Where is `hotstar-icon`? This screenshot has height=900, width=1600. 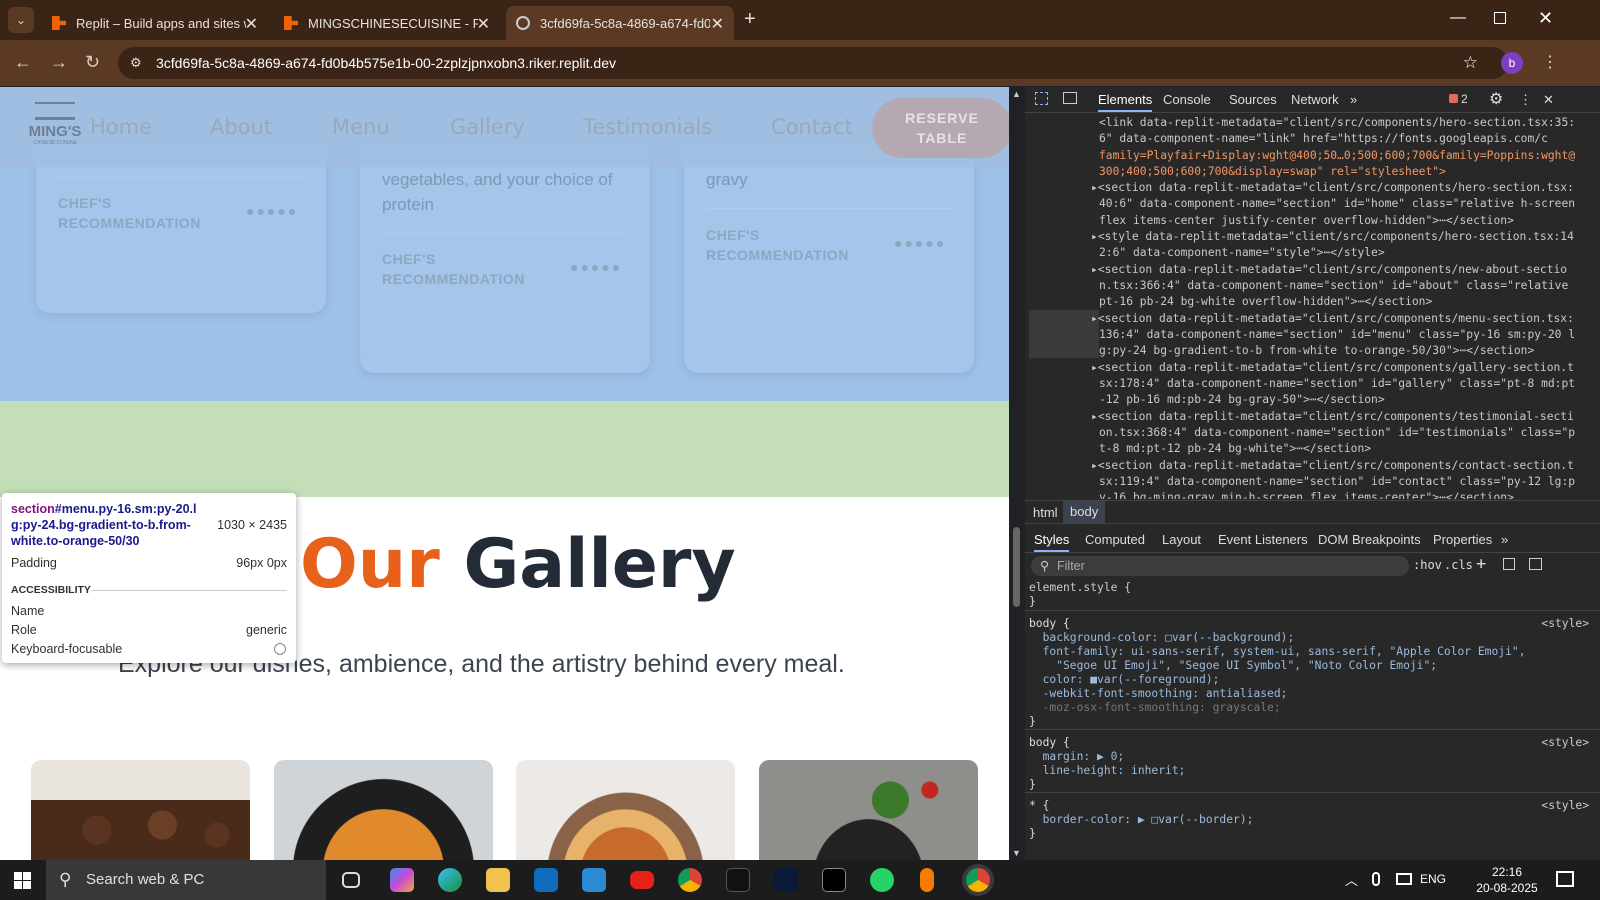 hotstar-icon is located at coordinates (786, 880).